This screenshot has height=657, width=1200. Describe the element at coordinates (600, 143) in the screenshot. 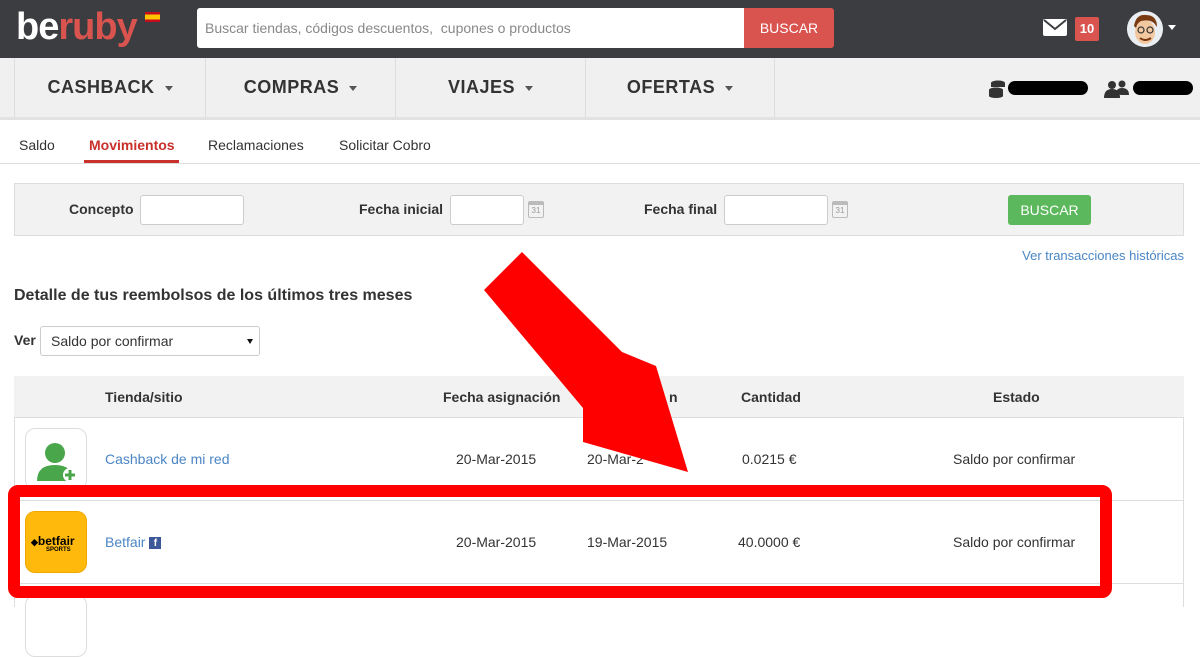

I see `account-tabs` at that location.